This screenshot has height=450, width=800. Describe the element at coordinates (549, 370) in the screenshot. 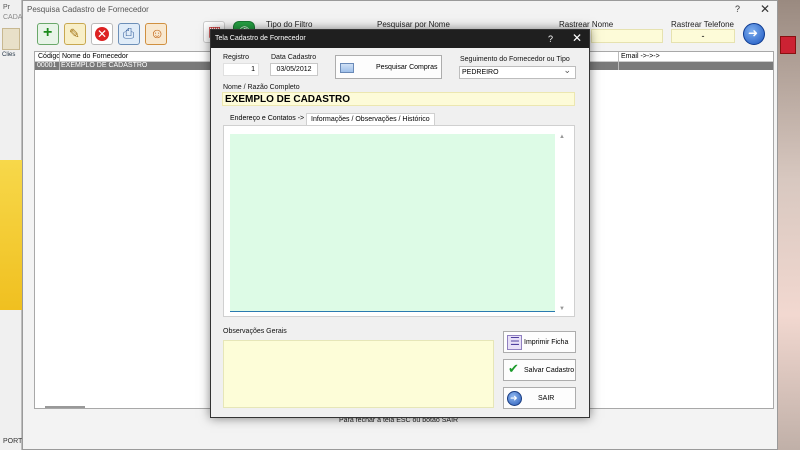

I see `salvar-cadastro-label: Salvar Cadastro` at that location.